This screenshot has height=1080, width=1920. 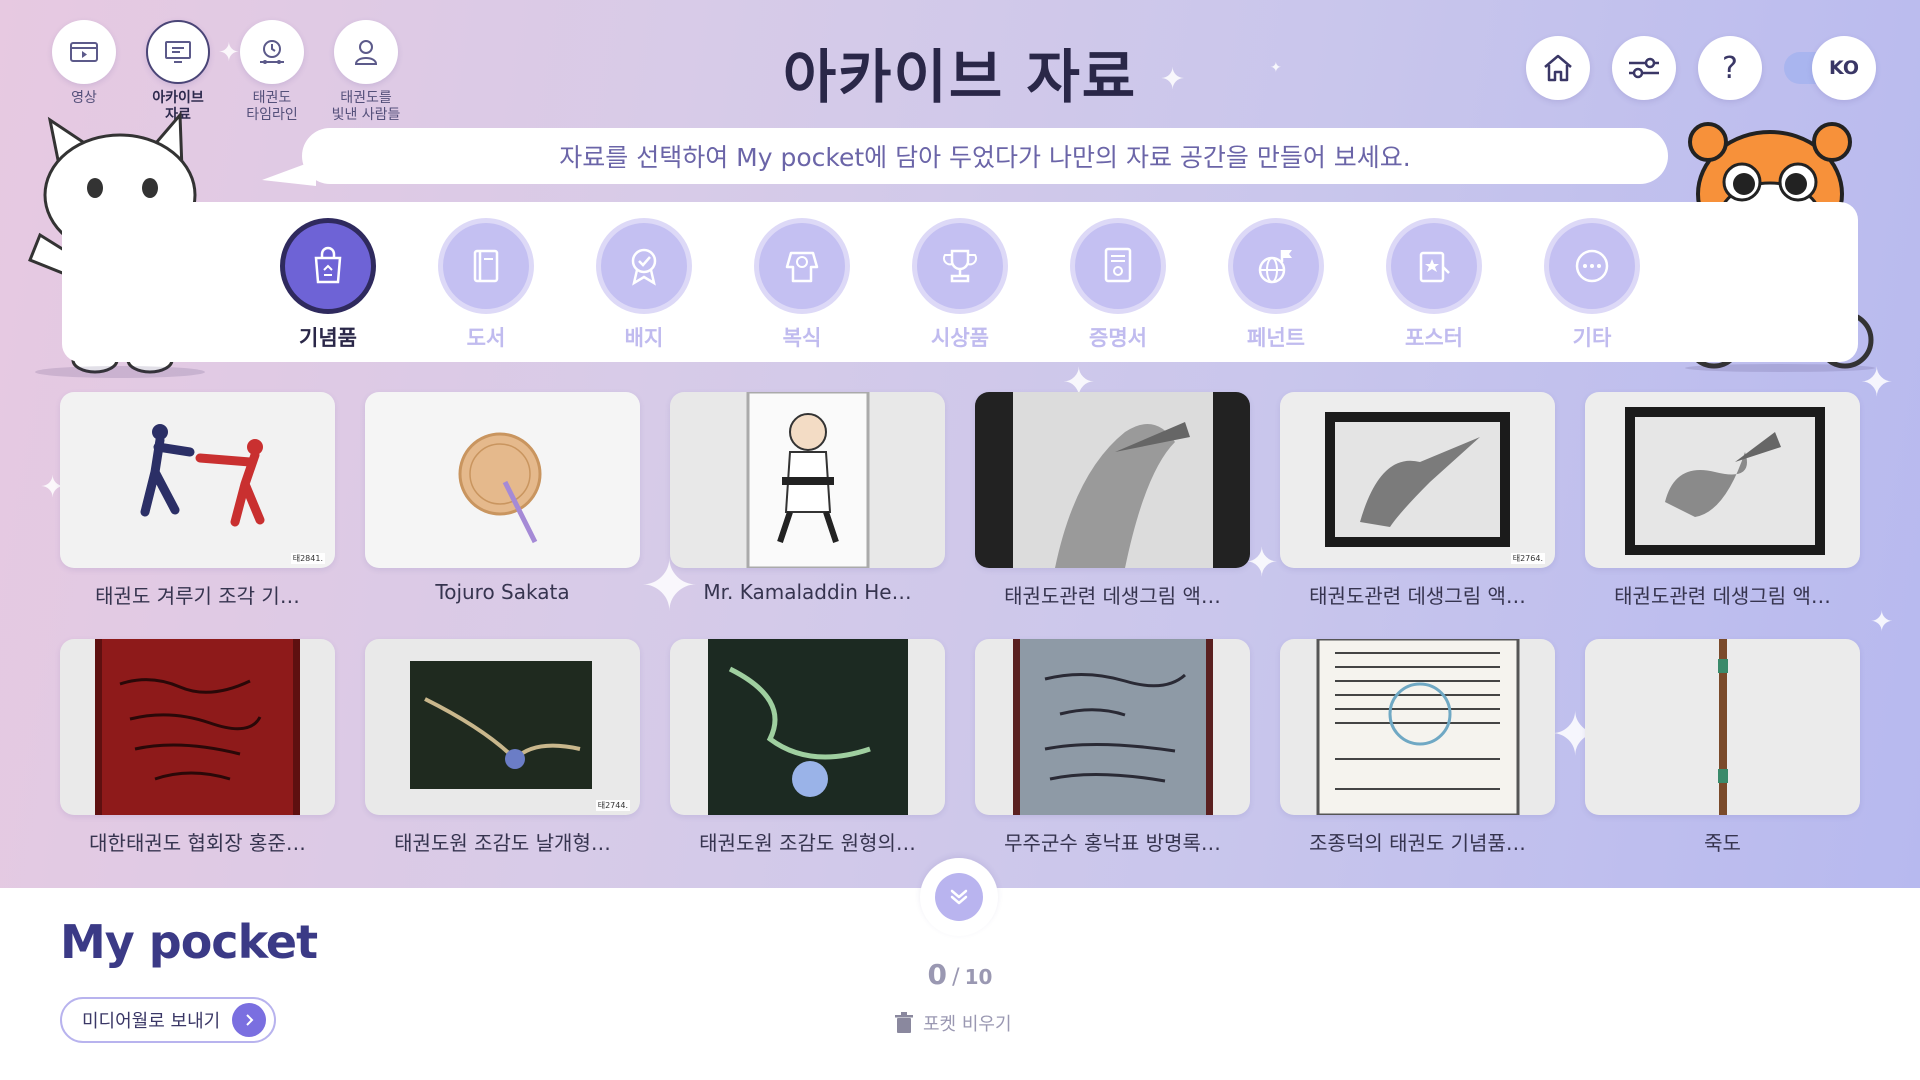 I want to click on pocket-counter: 0 / 10, so click(x=960, y=974).